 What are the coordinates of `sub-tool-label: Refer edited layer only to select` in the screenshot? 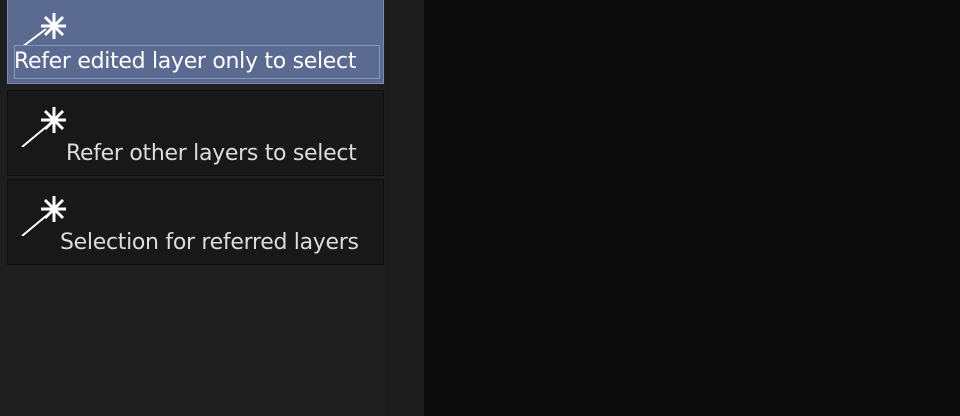 It's located at (185, 61).